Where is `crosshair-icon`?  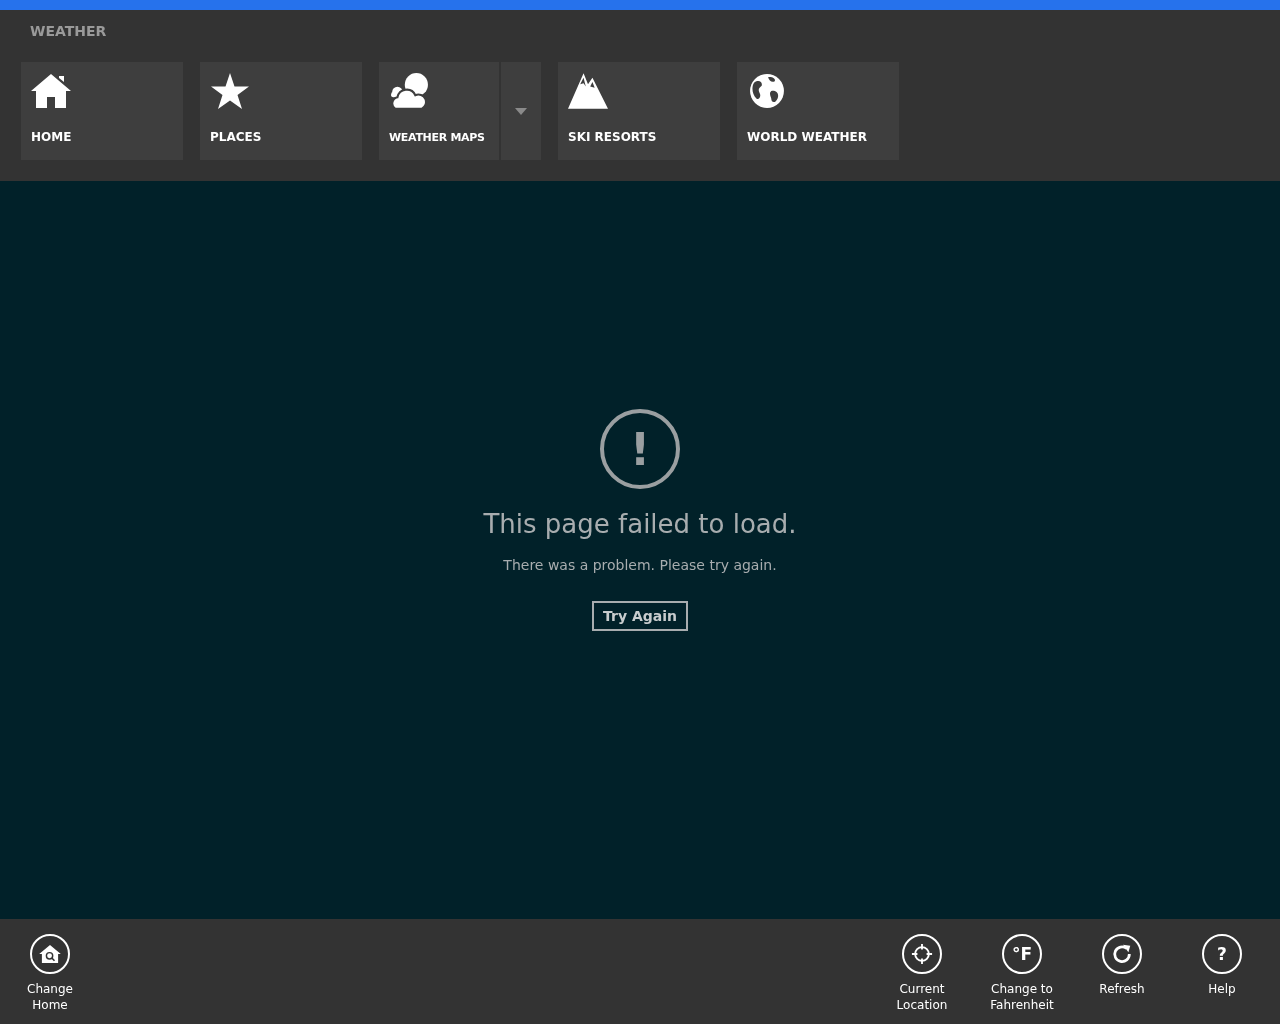
crosshair-icon is located at coordinates (922, 954).